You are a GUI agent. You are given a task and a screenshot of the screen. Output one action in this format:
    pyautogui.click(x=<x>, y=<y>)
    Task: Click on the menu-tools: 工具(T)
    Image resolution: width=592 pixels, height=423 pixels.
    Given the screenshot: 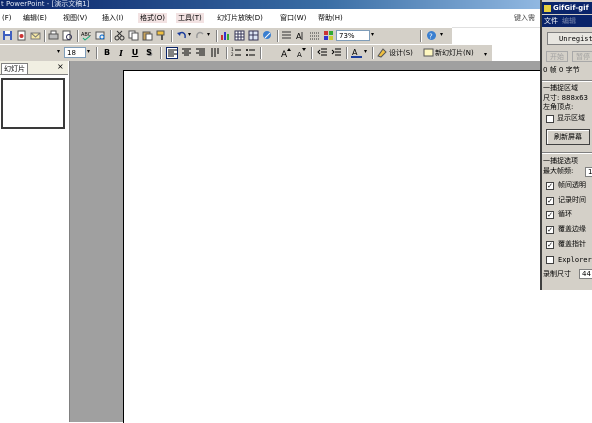 What is the action you would take?
    pyautogui.click(x=190, y=18)
    